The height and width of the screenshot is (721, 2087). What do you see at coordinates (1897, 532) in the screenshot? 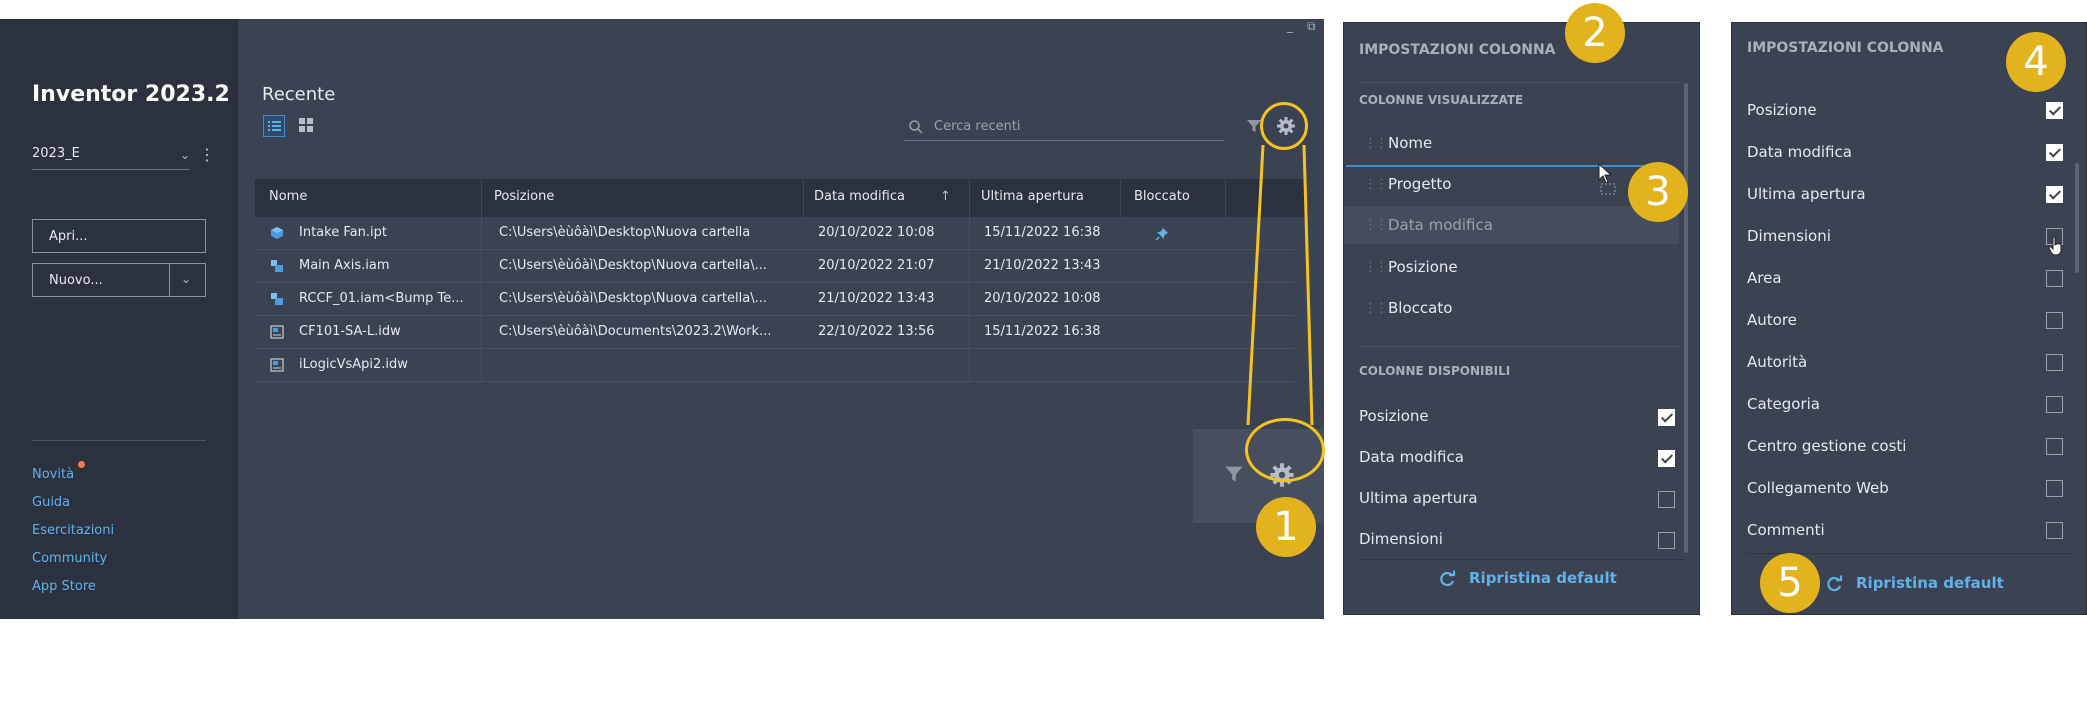
I see `column-option: Commenti` at bounding box center [1897, 532].